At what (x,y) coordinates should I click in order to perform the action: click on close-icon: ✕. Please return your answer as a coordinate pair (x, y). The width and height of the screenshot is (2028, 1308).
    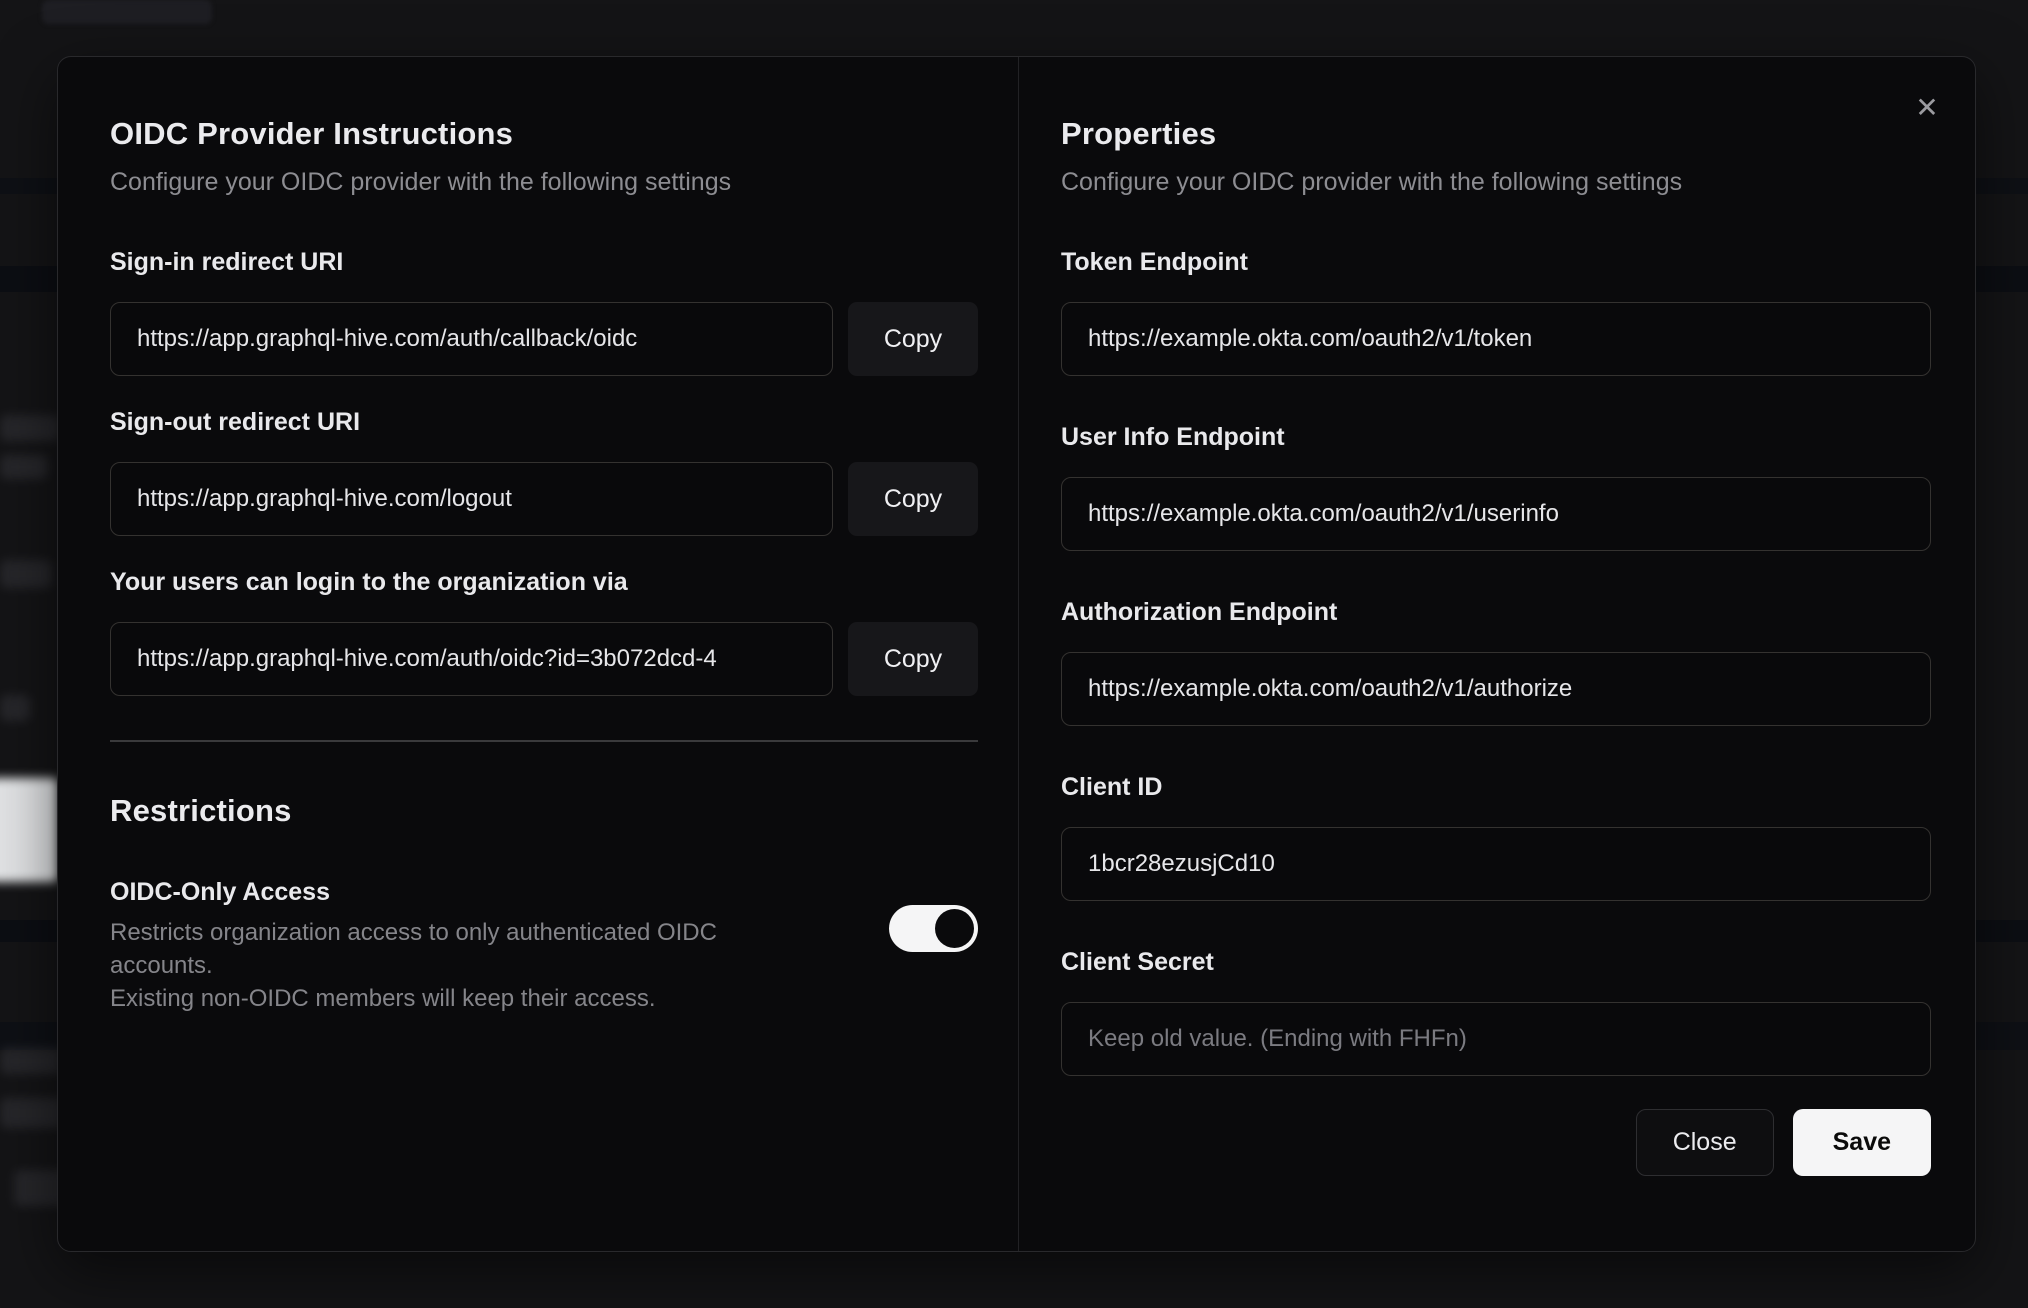
    Looking at the image, I should click on (1927, 108).